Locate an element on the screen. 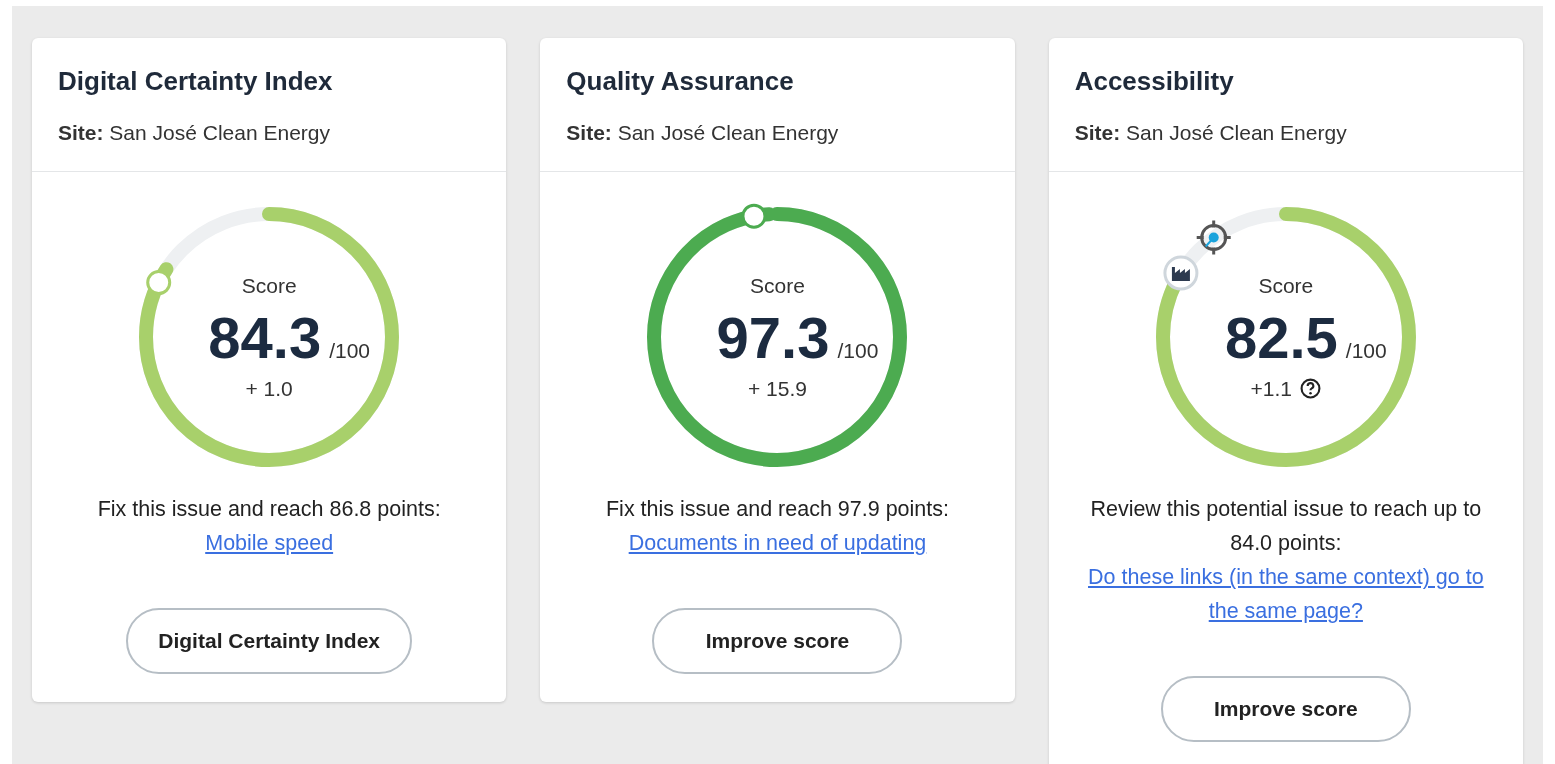  card-title: Accessibility is located at coordinates (1154, 81).